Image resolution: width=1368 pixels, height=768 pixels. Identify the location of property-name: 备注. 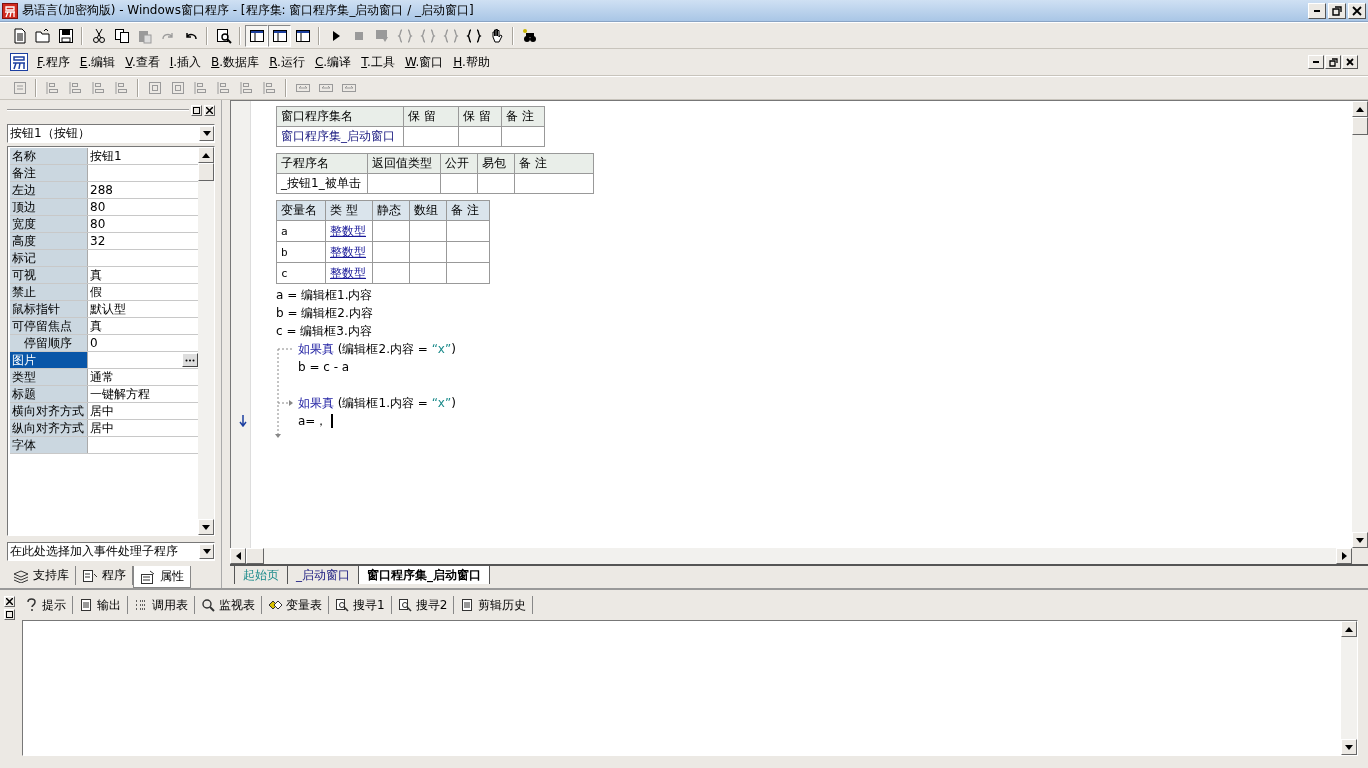
(49, 173).